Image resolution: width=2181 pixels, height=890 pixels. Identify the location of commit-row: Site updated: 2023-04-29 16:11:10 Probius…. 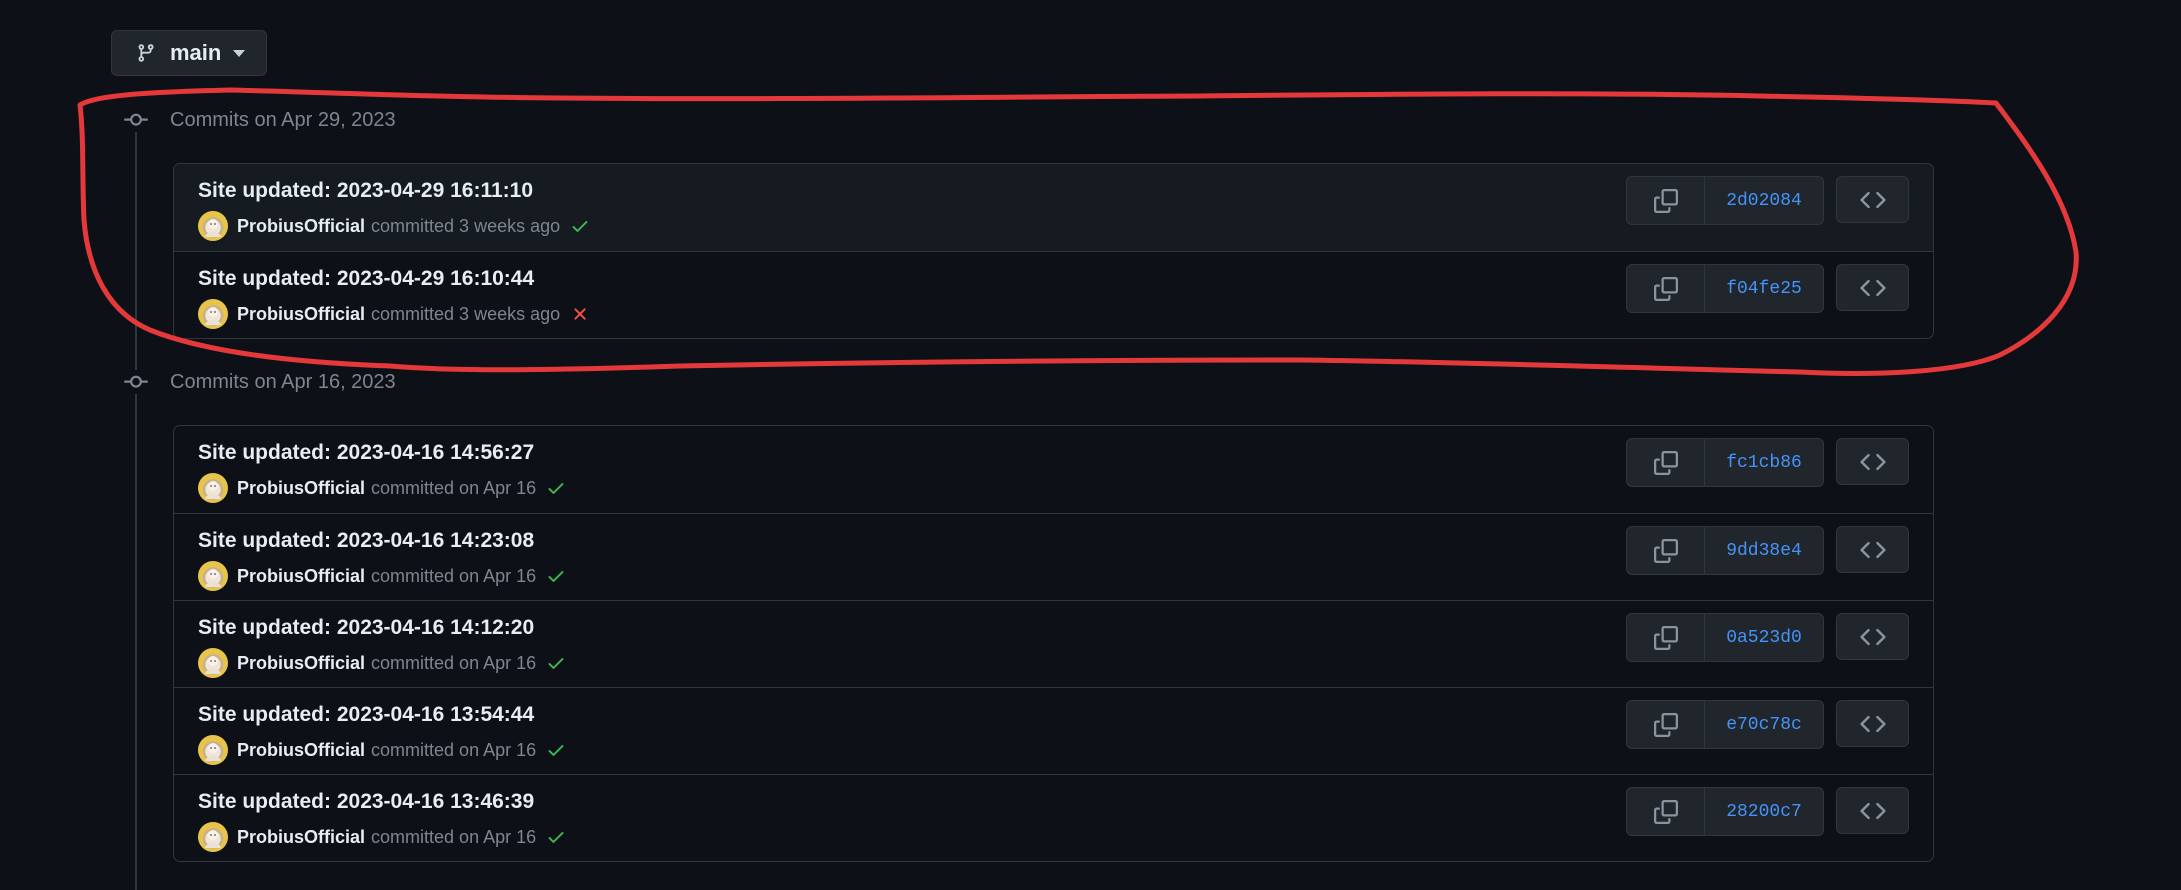
(1053, 207).